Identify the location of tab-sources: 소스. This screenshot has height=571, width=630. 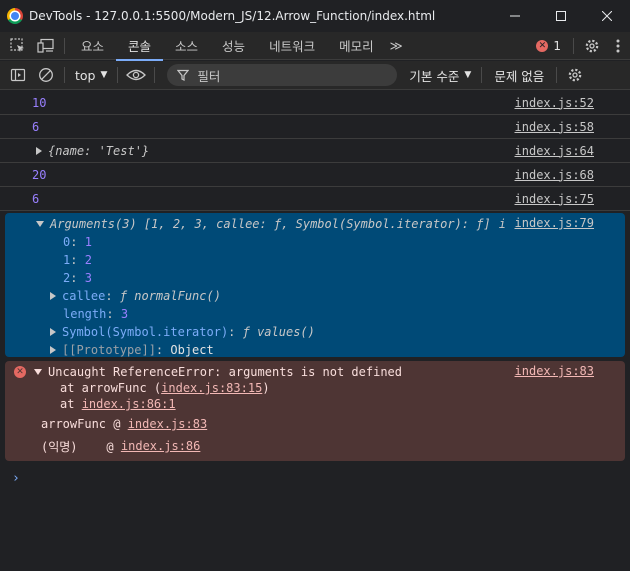
(186, 46).